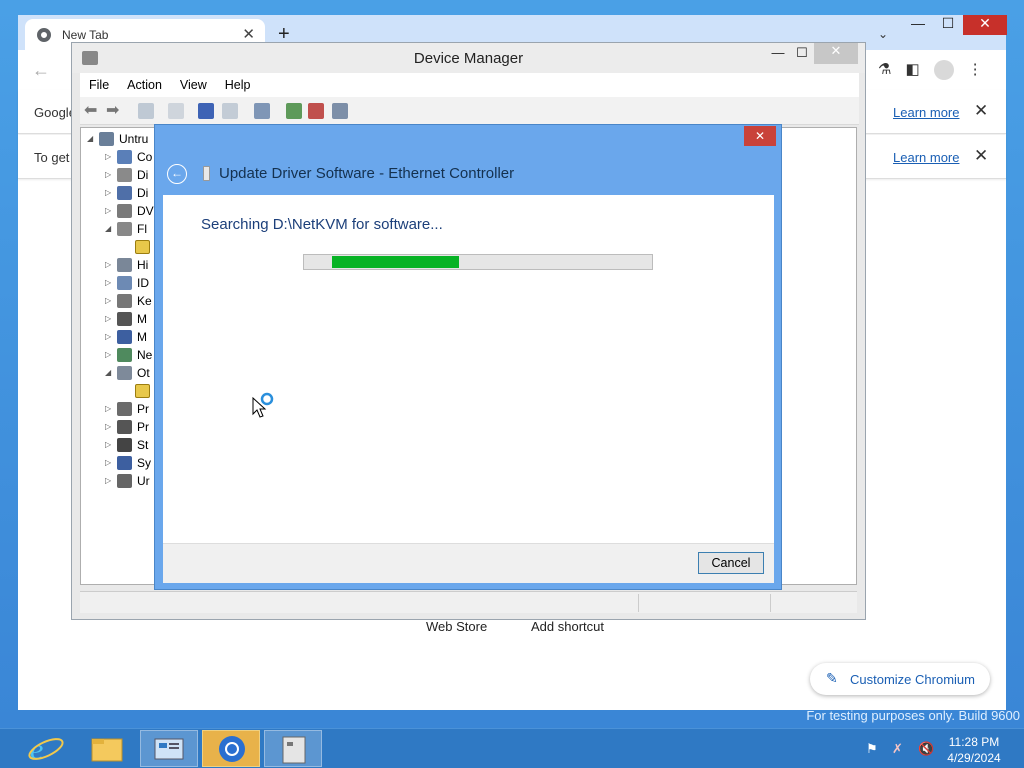 This screenshot has height=768, width=1024. What do you see at coordinates (294, 111) in the screenshot?
I see `update-driver-icon` at bounding box center [294, 111].